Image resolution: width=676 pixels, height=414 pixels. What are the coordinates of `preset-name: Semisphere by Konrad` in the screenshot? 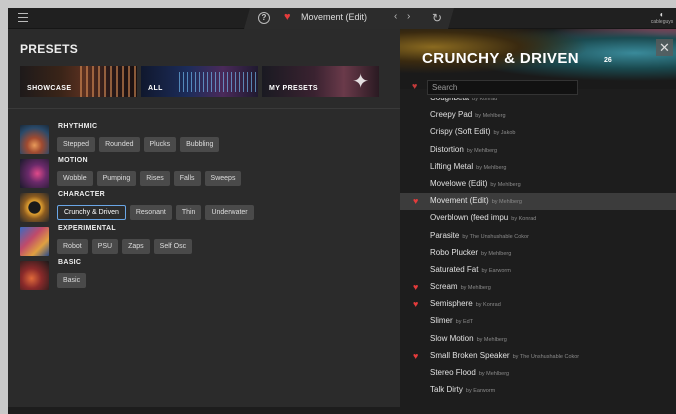 It's located at (465, 303).